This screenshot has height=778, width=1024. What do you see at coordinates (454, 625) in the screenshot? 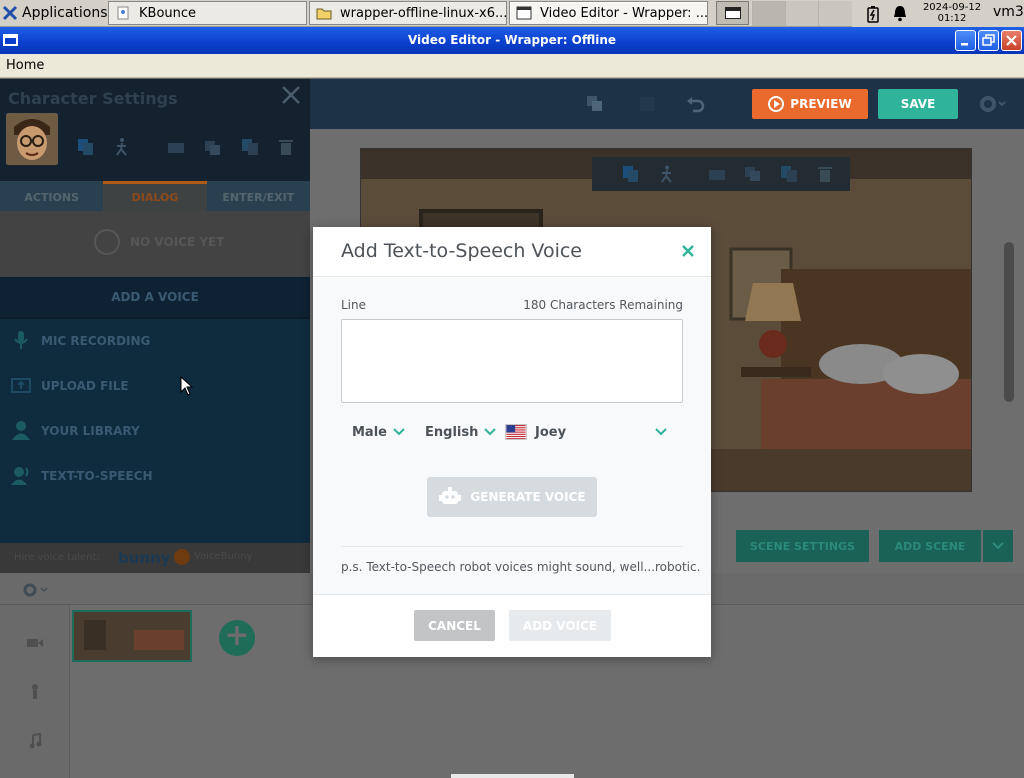
I see `cancel-button: CANCEL` at bounding box center [454, 625].